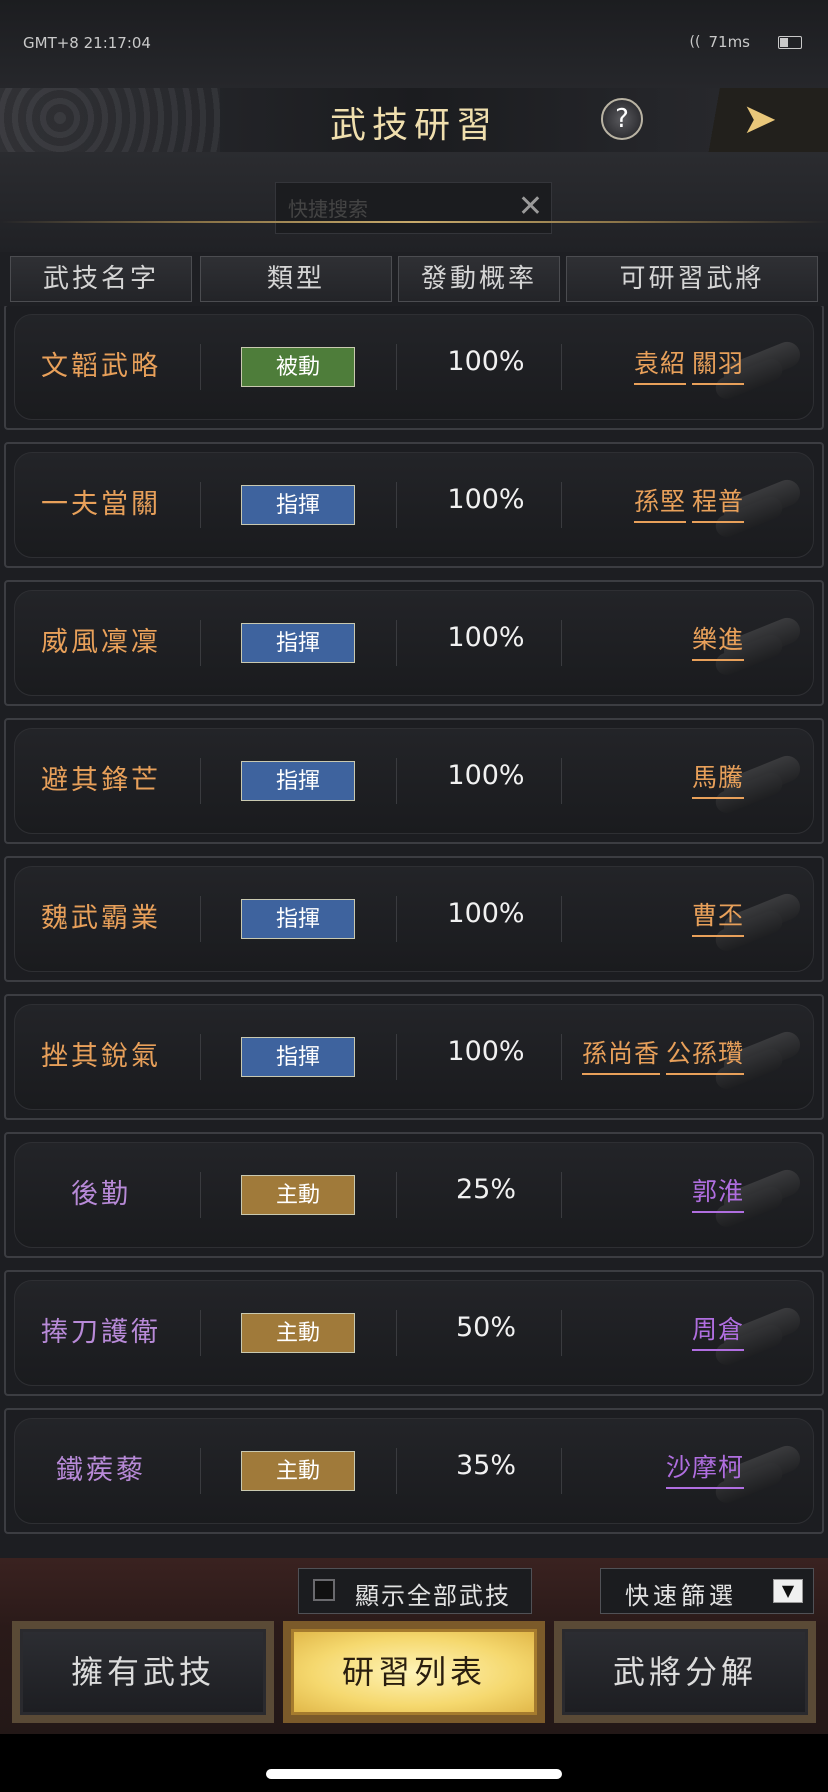  Describe the element at coordinates (298, 367) in the screenshot. I see `skill-type-badge: 被動` at that location.